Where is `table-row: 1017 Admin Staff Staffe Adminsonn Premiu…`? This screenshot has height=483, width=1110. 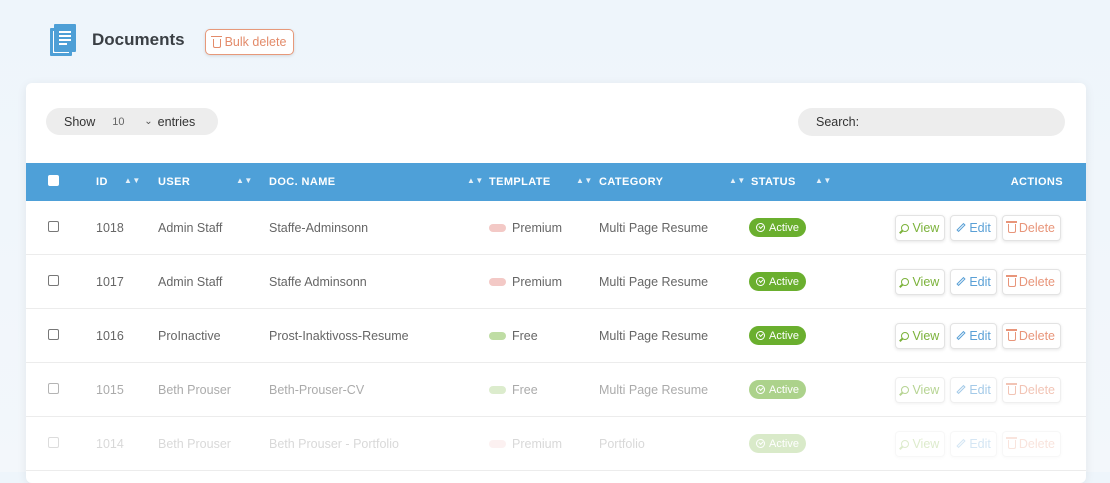 table-row: 1017 Admin Staff Staffe Adminsonn Premiu… is located at coordinates (556, 281).